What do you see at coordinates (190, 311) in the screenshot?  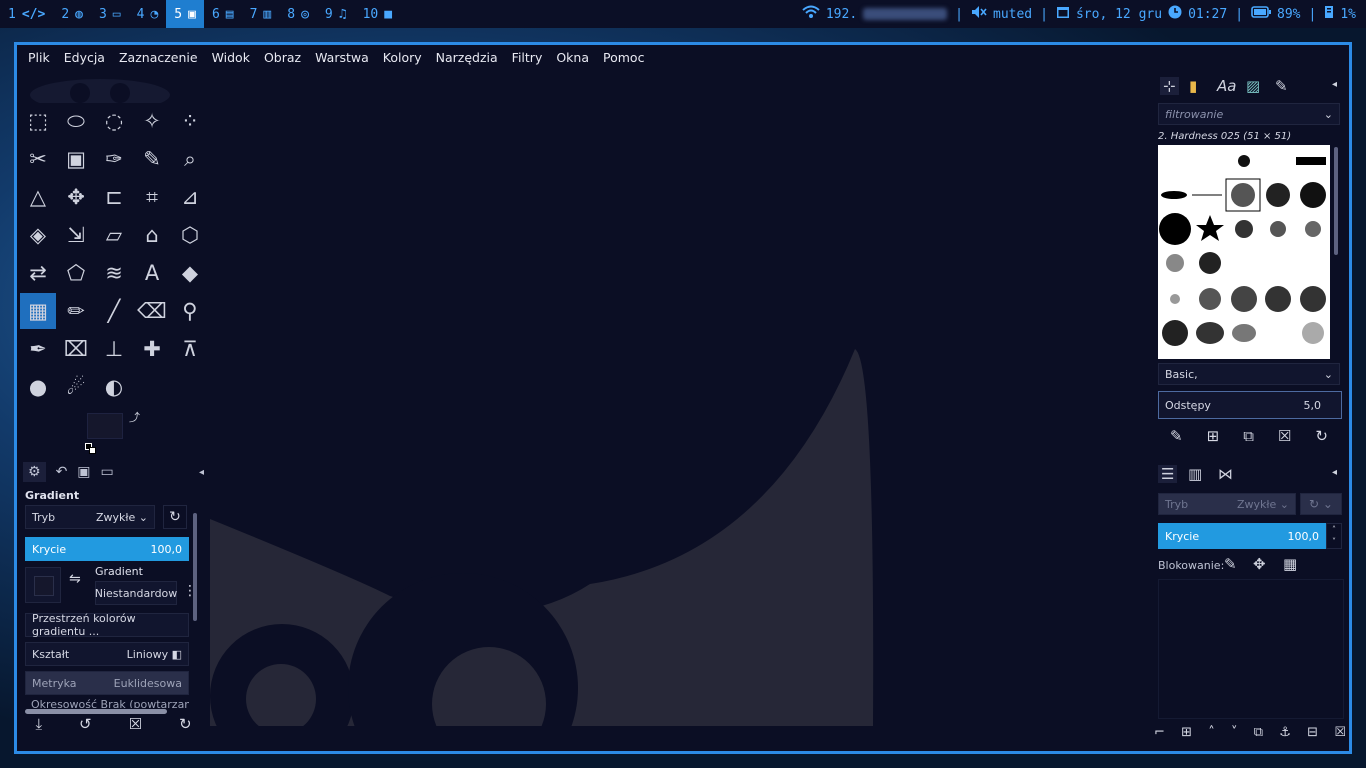 I see `airbrush-icon: ⚲` at bounding box center [190, 311].